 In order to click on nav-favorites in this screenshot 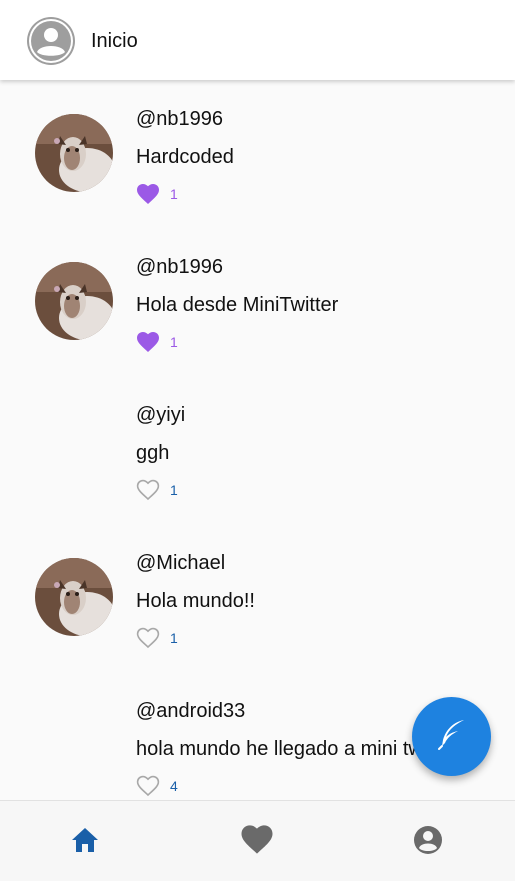, I will do `click(257, 842)`.